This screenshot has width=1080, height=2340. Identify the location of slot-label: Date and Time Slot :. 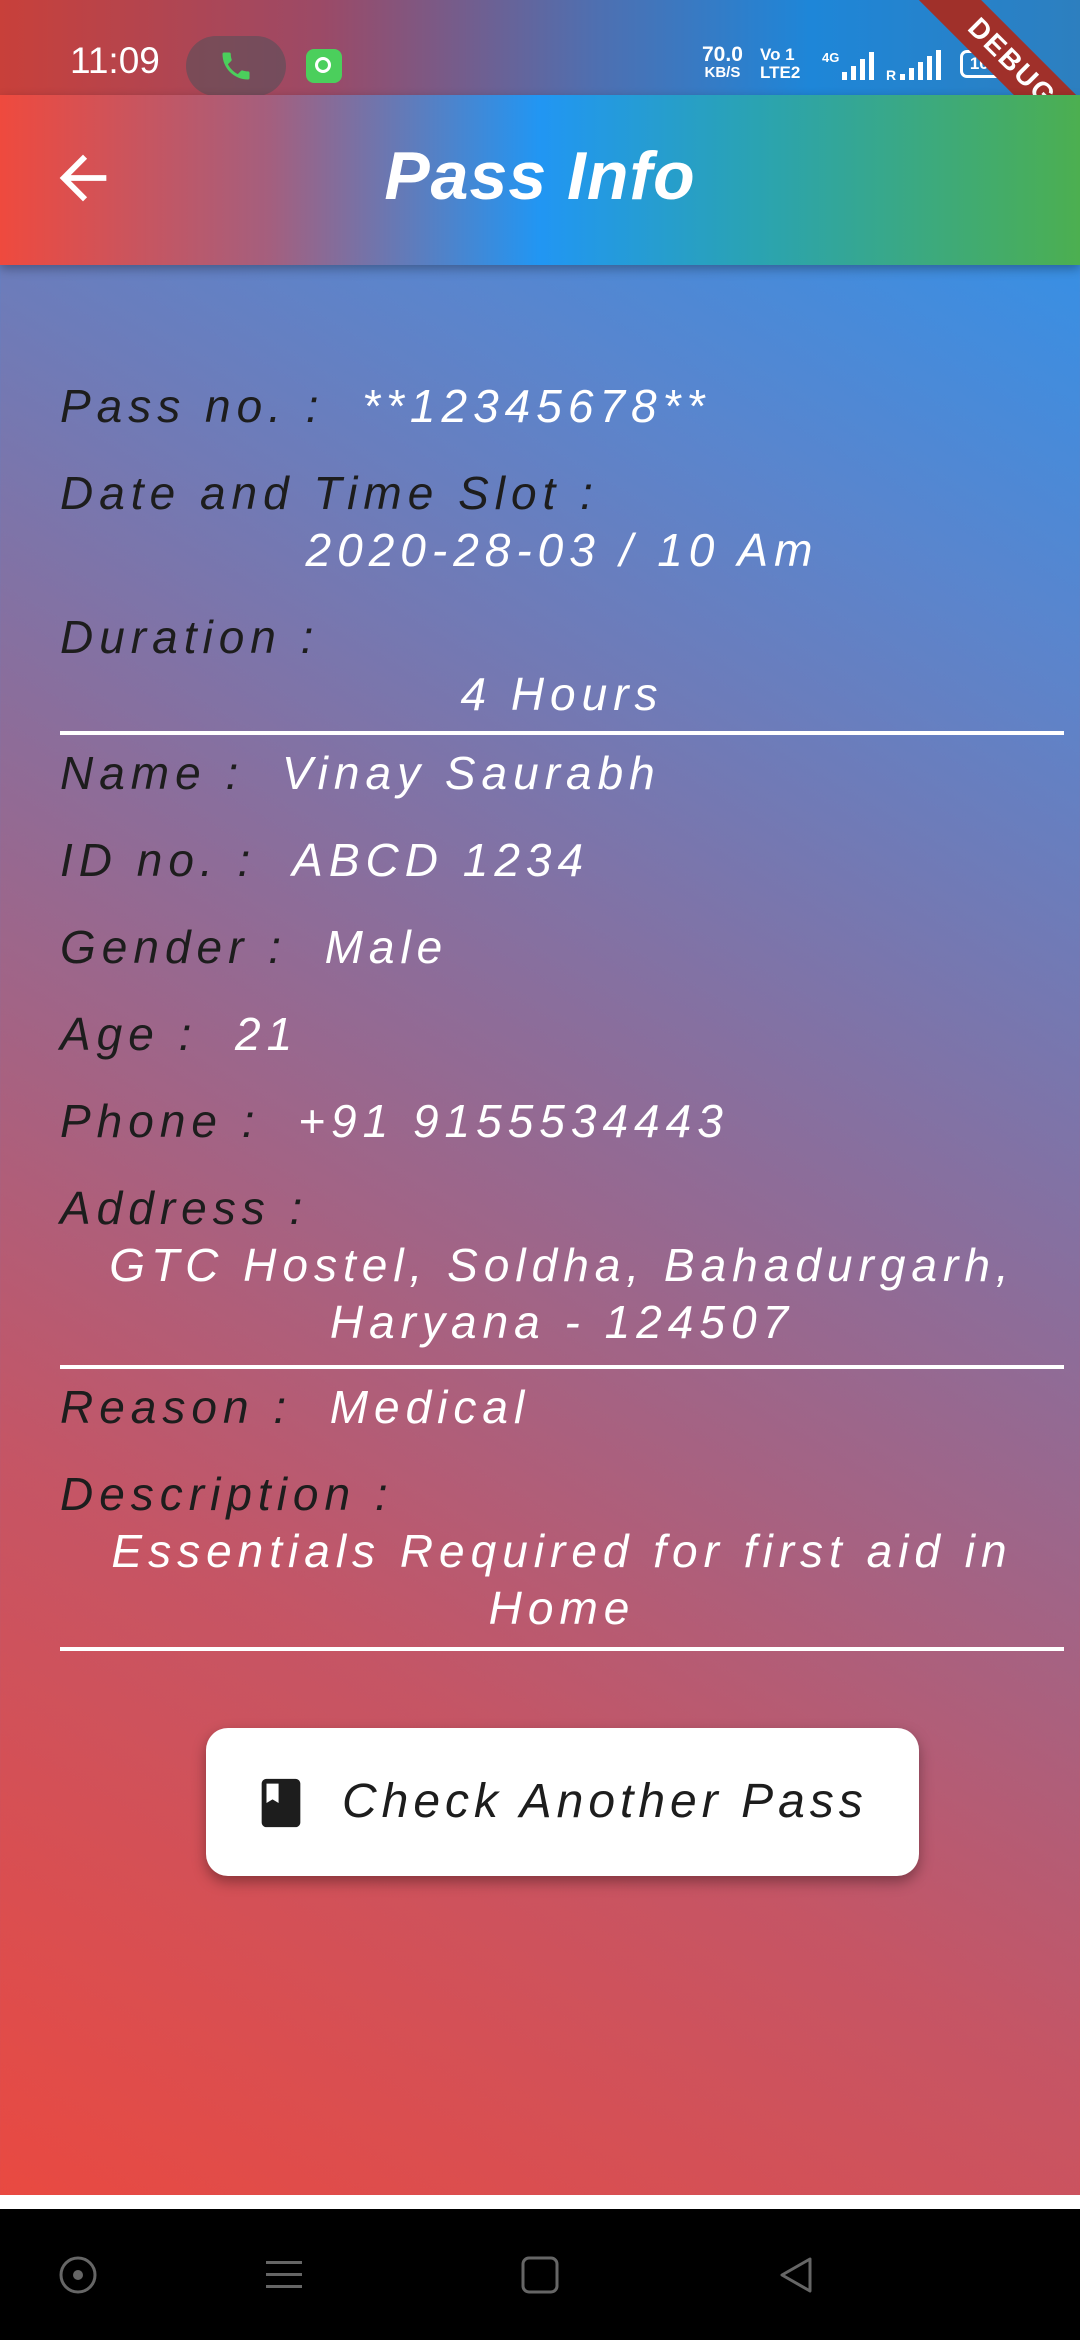
(329, 493).